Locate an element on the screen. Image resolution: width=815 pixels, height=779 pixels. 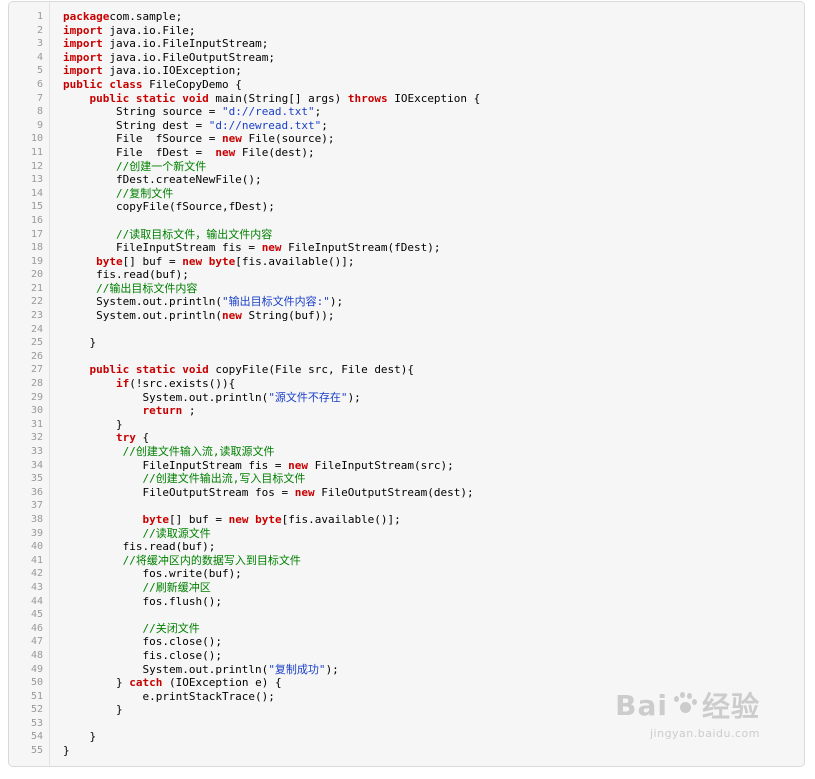
code-token: FileInputStream fis = is located at coordinates (162, 248).